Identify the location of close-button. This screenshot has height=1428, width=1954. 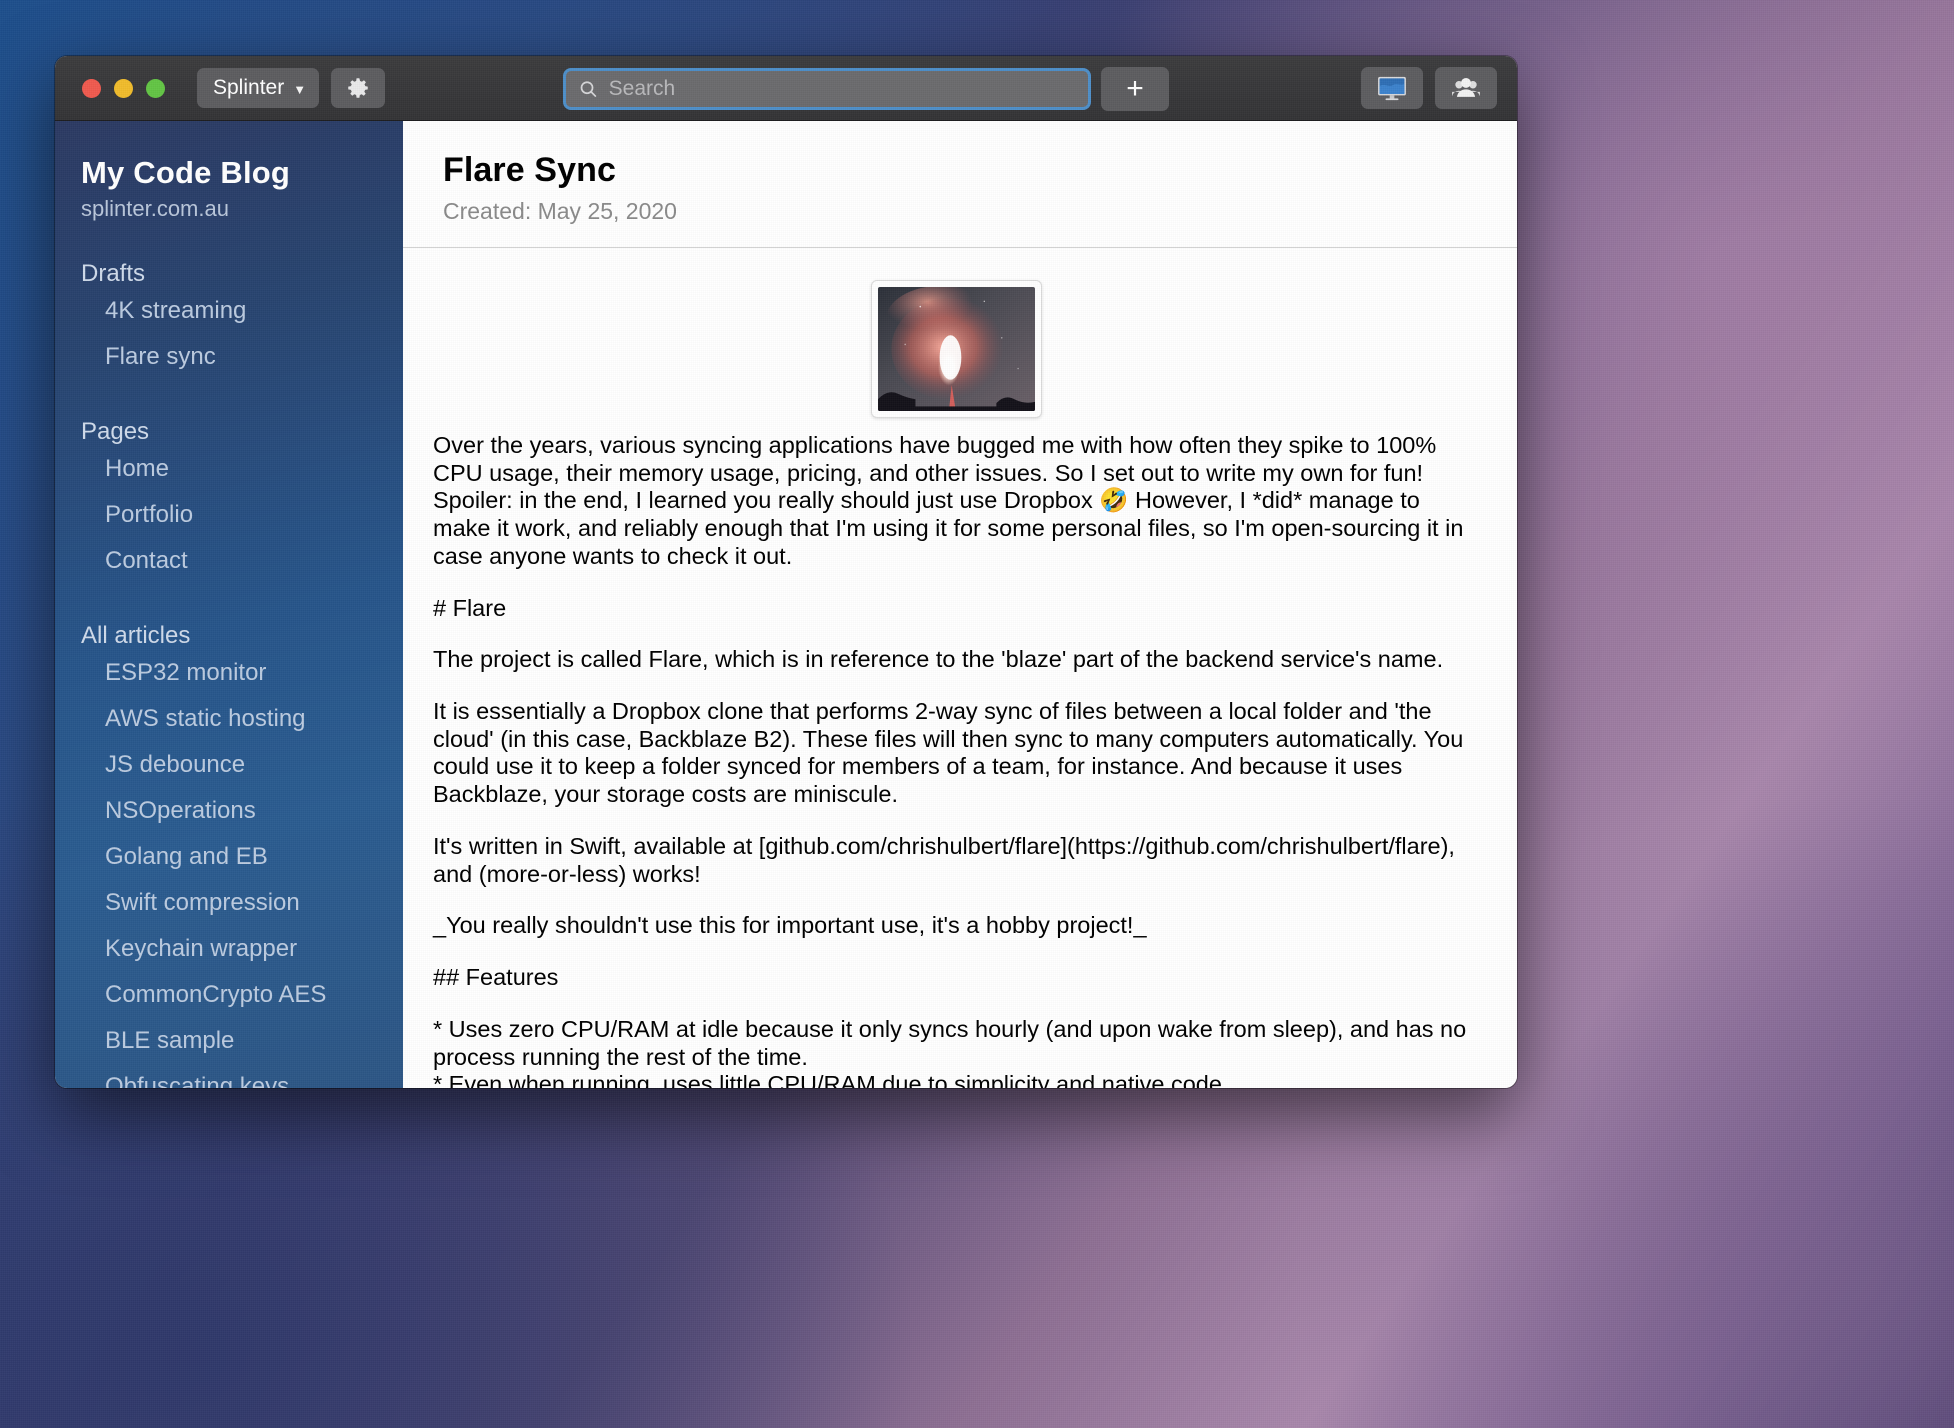
(91, 88).